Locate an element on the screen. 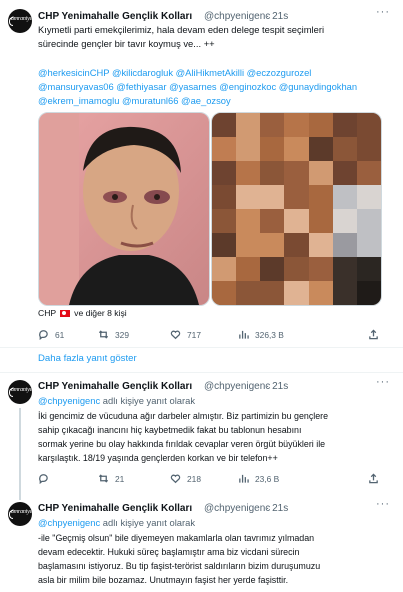 This screenshot has width=403, height=592. blurred-photo is located at coordinates (296, 209).